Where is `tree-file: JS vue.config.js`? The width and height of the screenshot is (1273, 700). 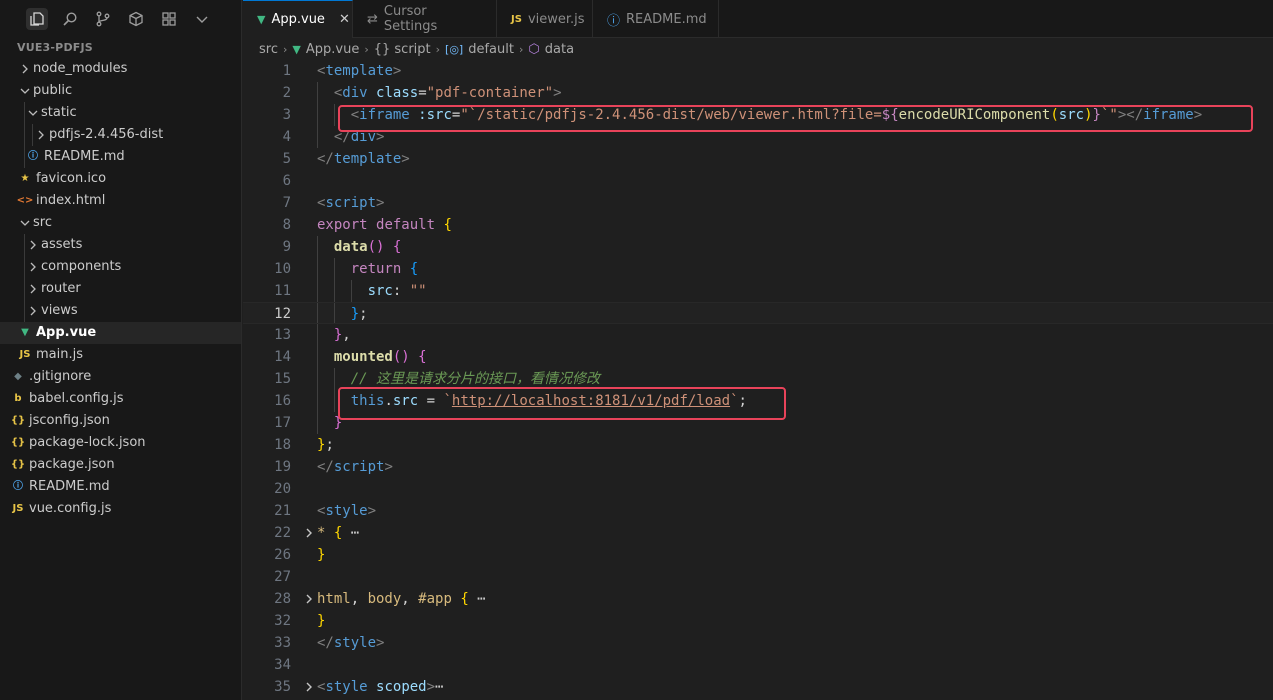 tree-file: JS vue.config.js is located at coordinates (120, 509).